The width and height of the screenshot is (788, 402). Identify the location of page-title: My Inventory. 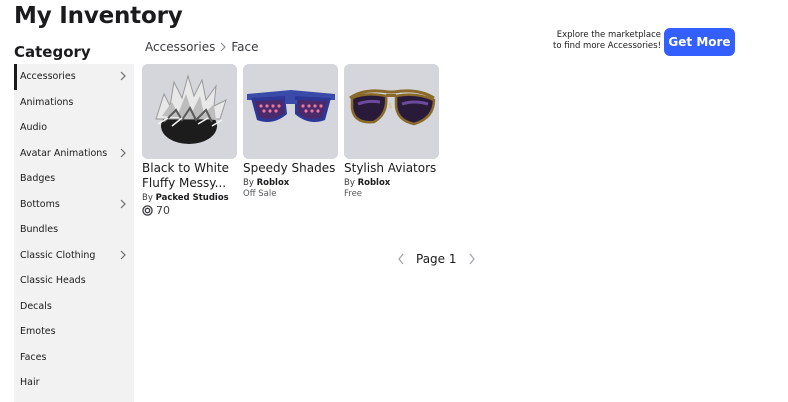
(98, 16).